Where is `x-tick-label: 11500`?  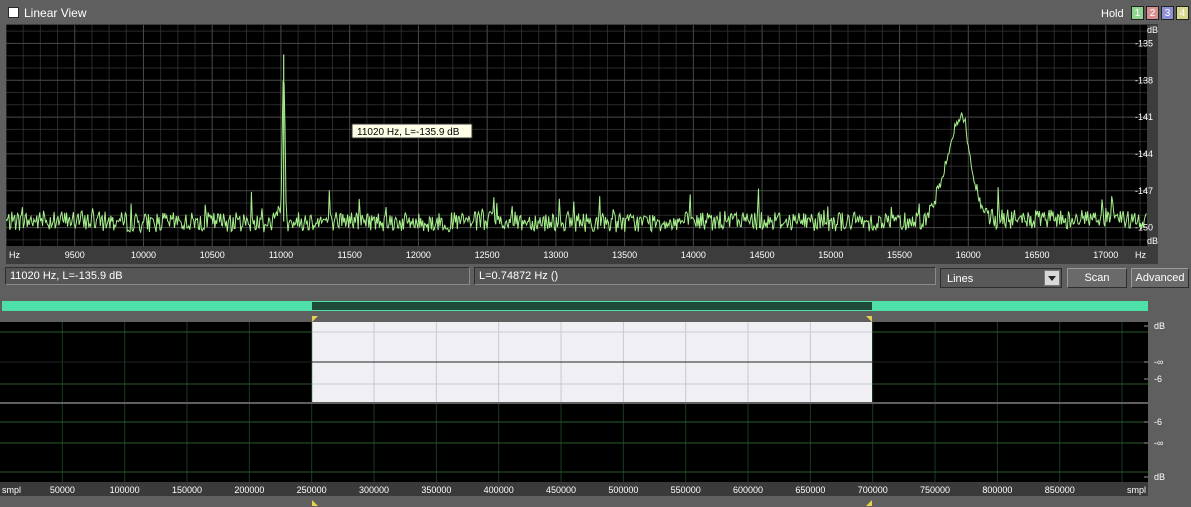 x-tick-label: 11500 is located at coordinates (349, 255).